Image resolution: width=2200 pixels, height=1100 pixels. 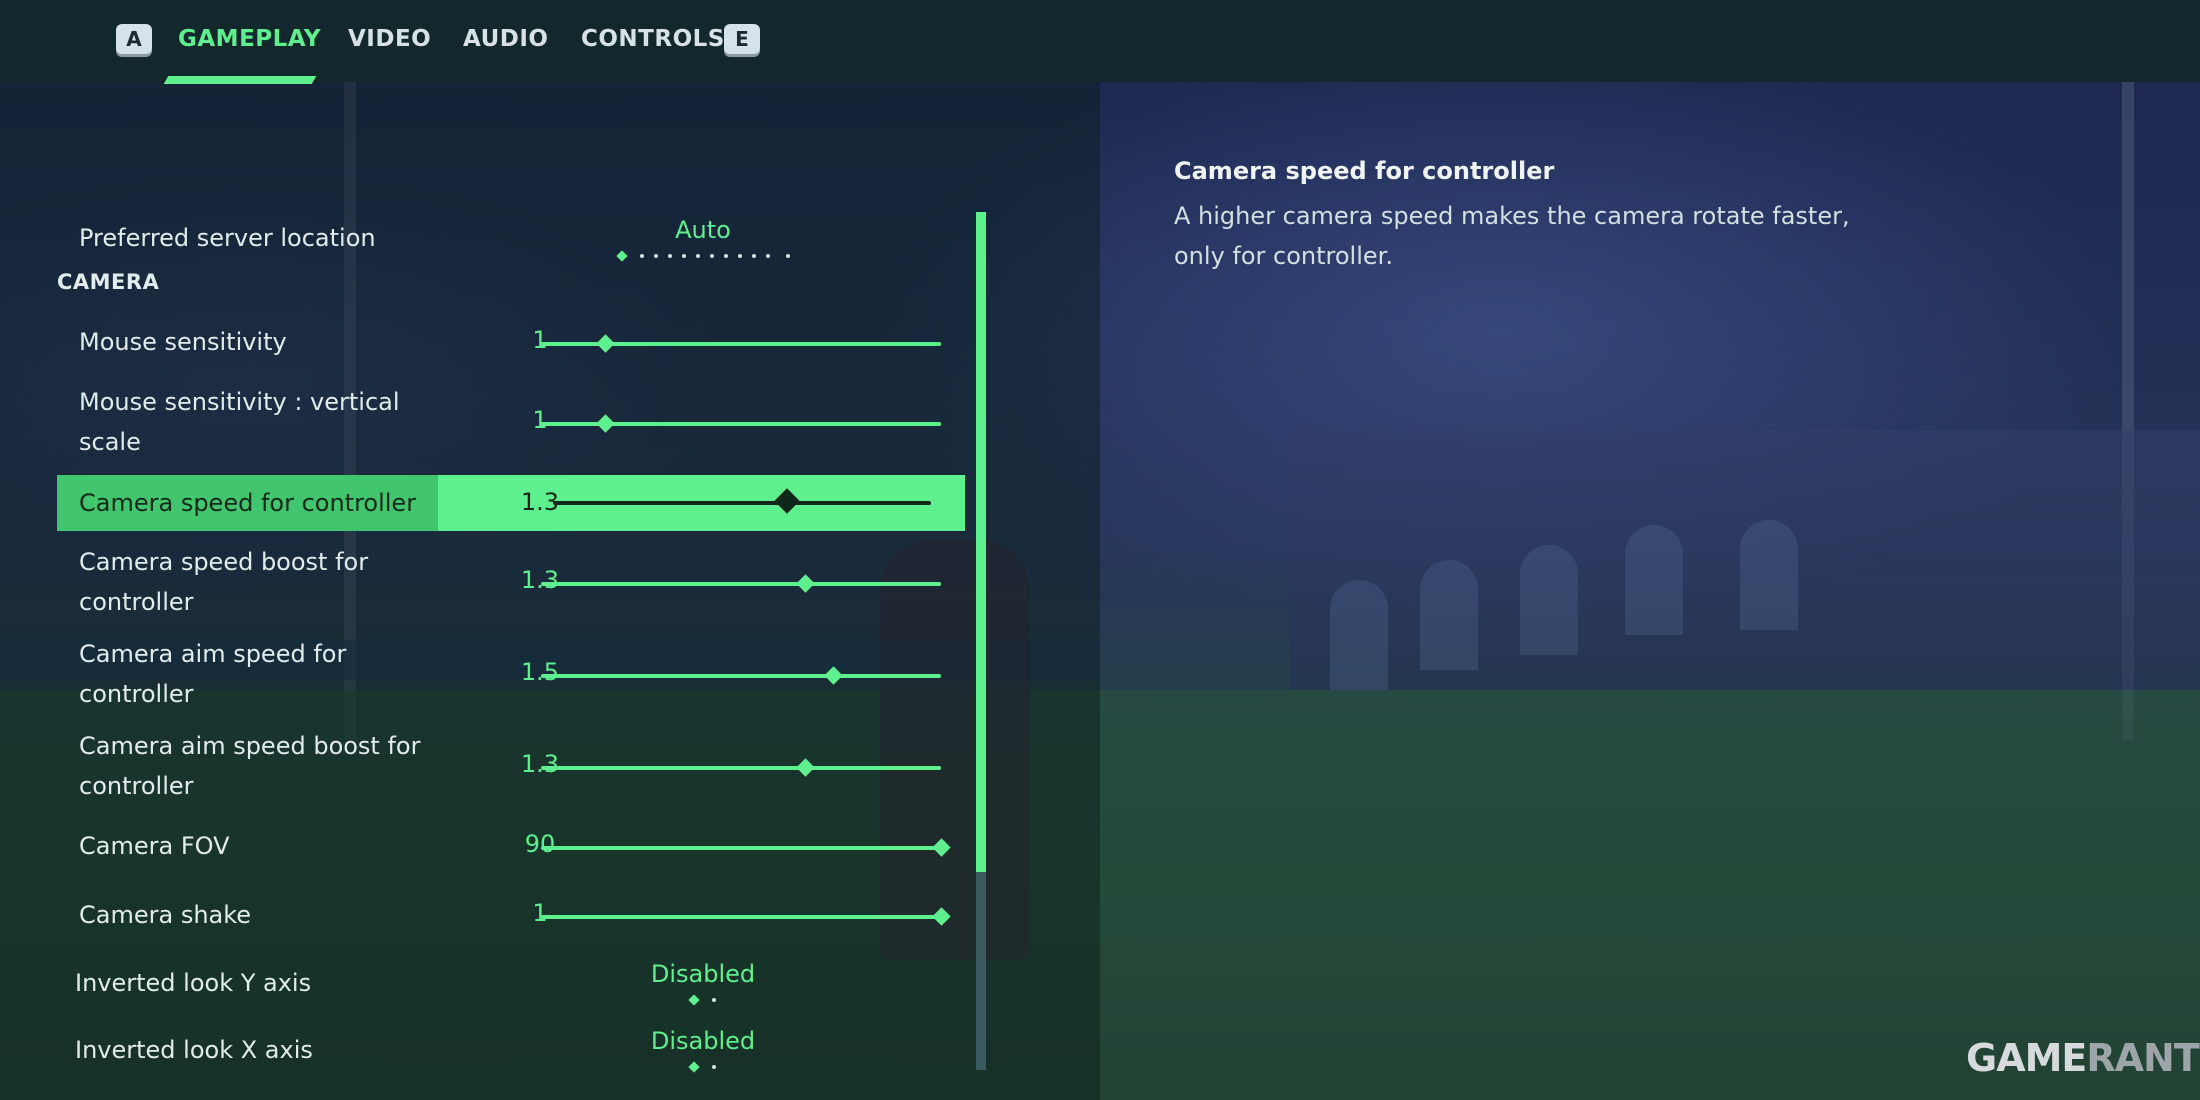 I want to click on setting-label: Mouse sensitivity, so click(x=183, y=342).